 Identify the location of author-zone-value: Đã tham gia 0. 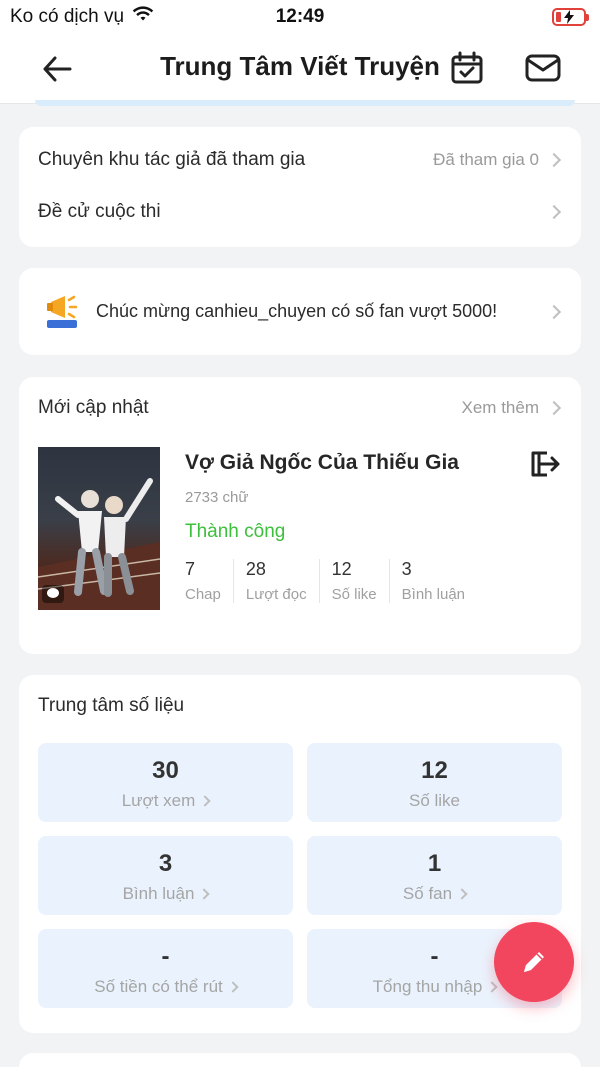
(486, 159).